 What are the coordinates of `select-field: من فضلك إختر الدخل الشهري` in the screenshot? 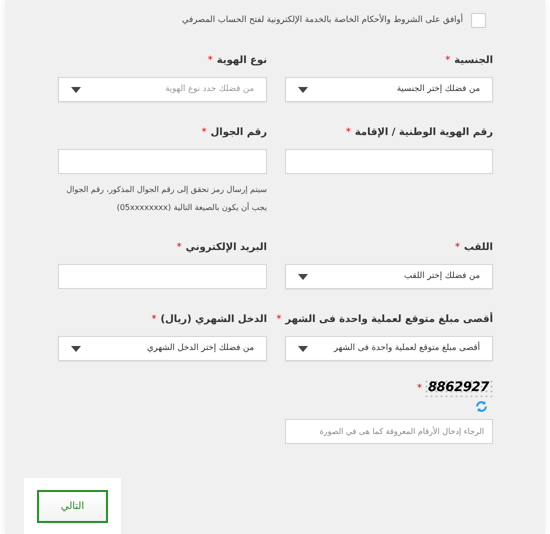 It's located at (162, 348).